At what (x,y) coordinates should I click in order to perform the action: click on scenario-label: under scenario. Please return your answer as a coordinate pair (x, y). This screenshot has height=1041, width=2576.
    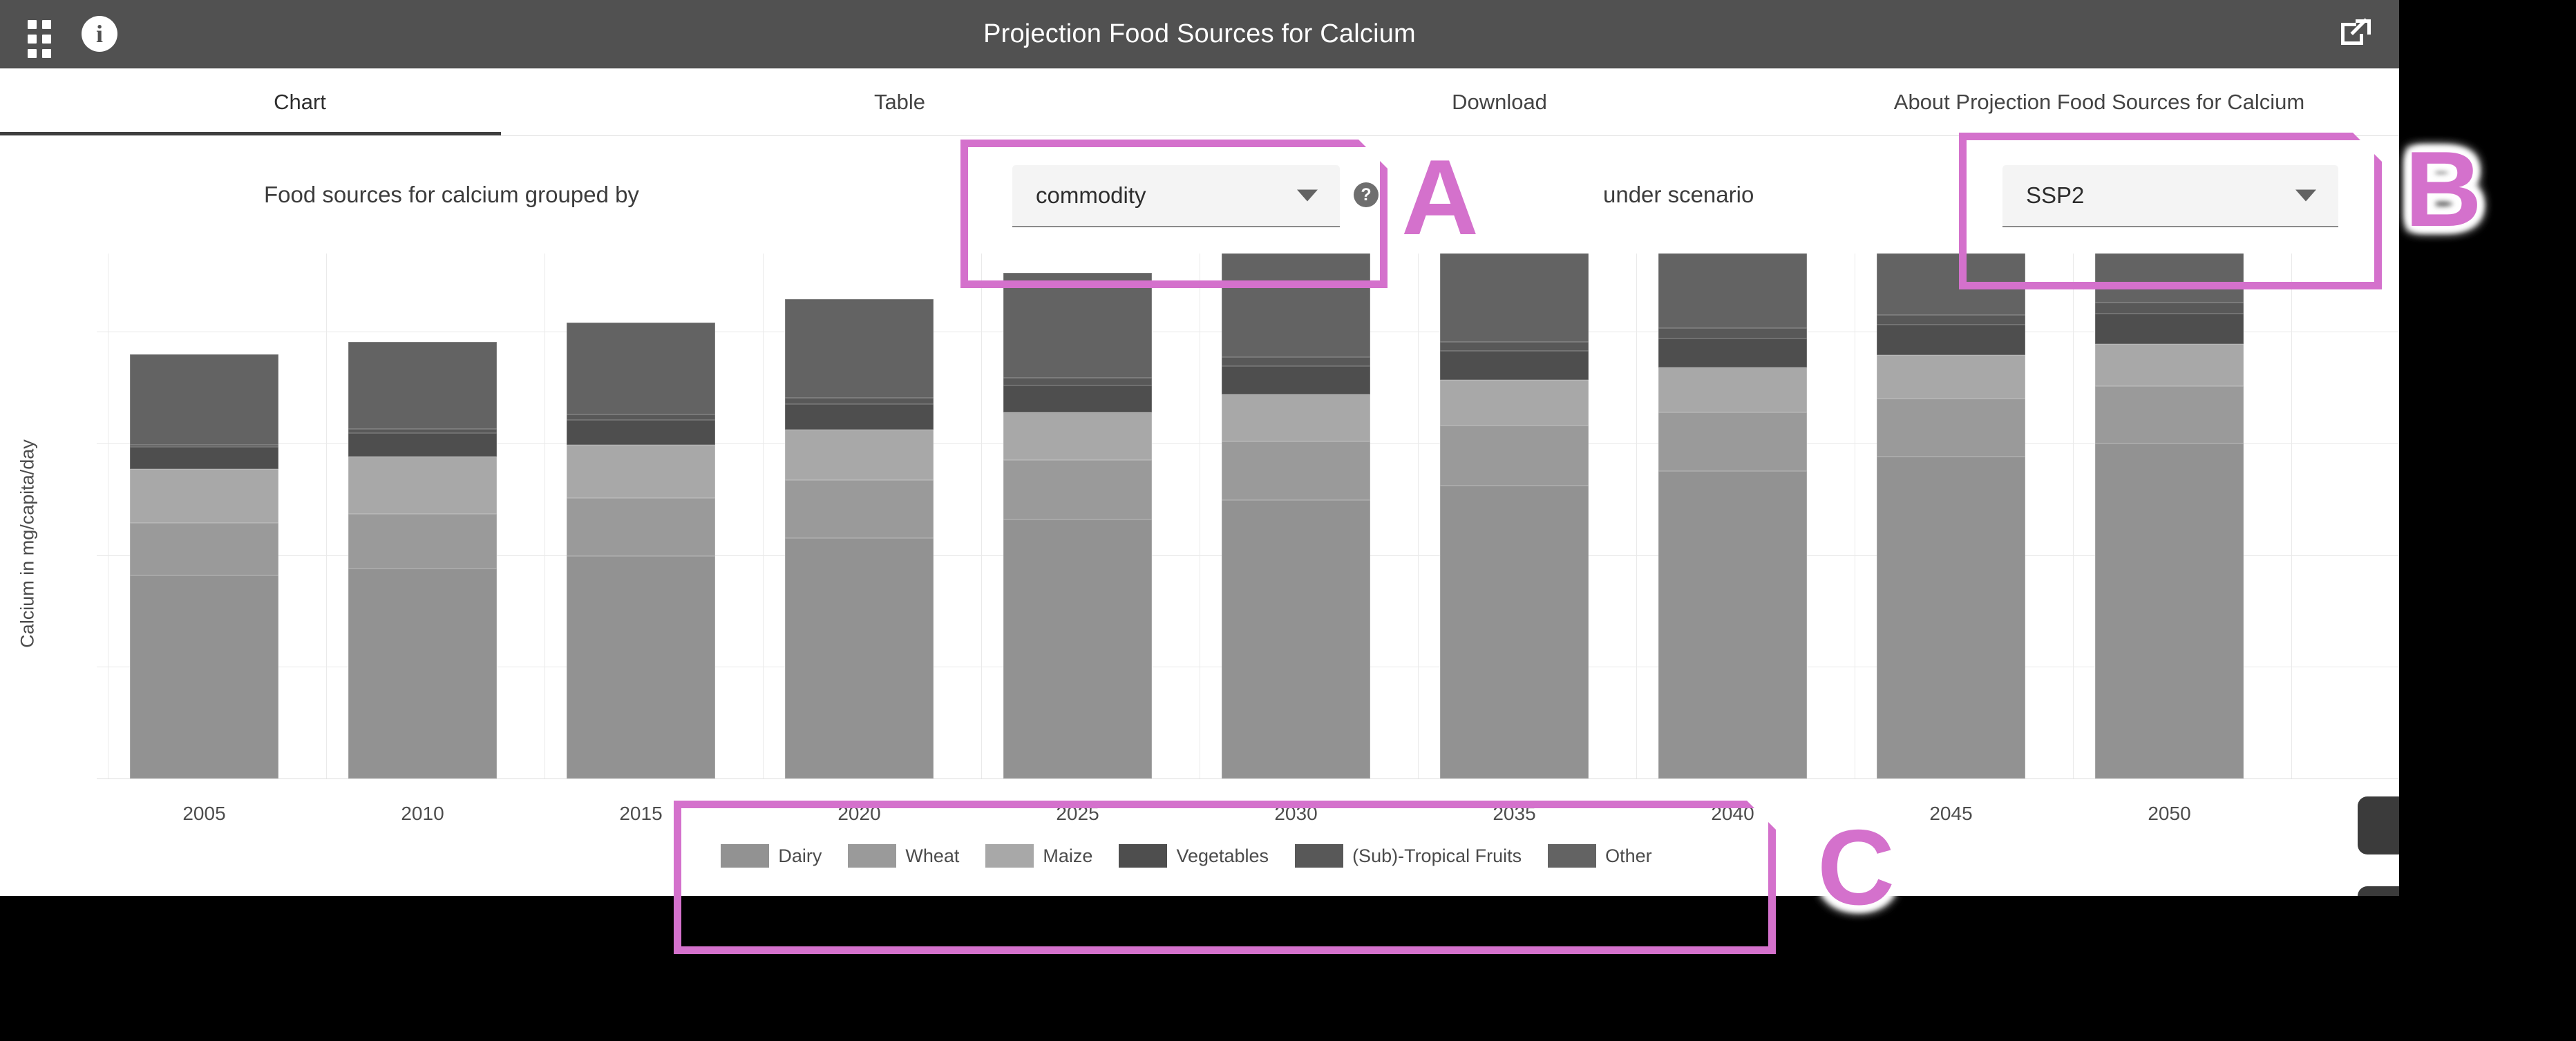
    Looking at the image, I should click on (1678, 194).